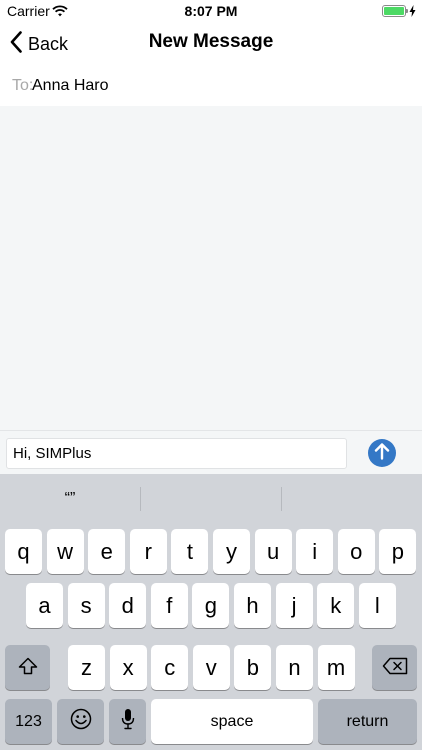 This screenshot has height=750, width=422. Describe the element at coordinates (128, 667) in the screenshot. I see `key-x: x` at that location.